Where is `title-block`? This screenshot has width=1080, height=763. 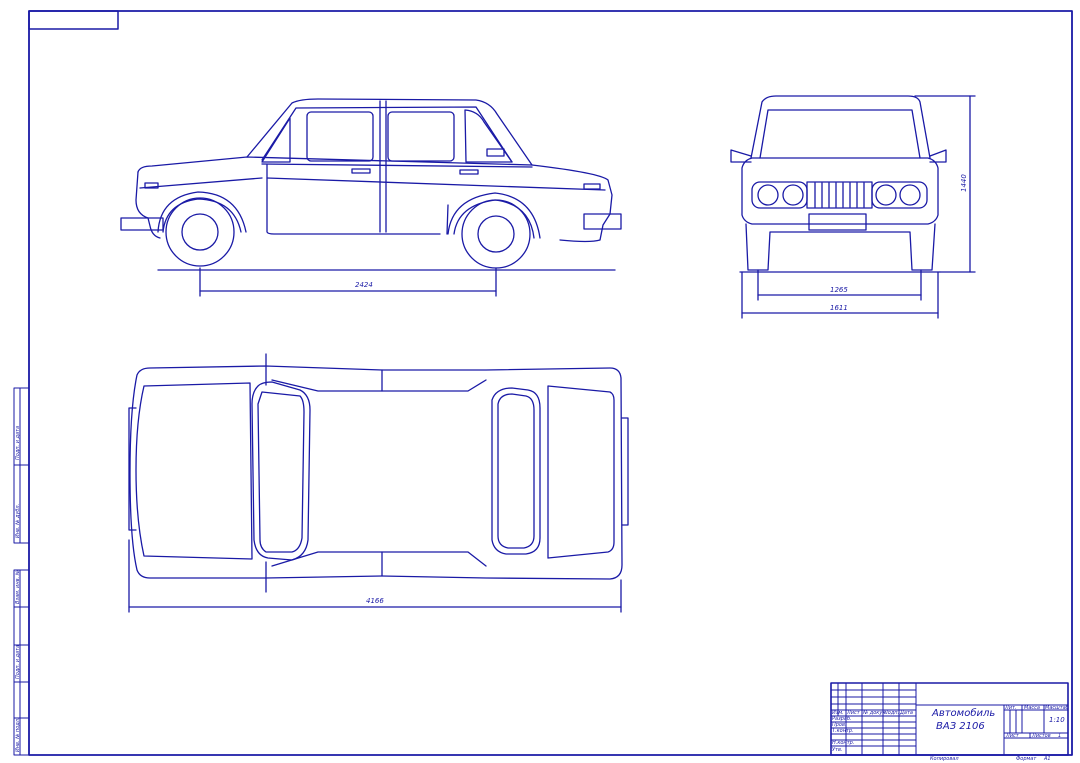
title-block is located at coordinates (949, 719).